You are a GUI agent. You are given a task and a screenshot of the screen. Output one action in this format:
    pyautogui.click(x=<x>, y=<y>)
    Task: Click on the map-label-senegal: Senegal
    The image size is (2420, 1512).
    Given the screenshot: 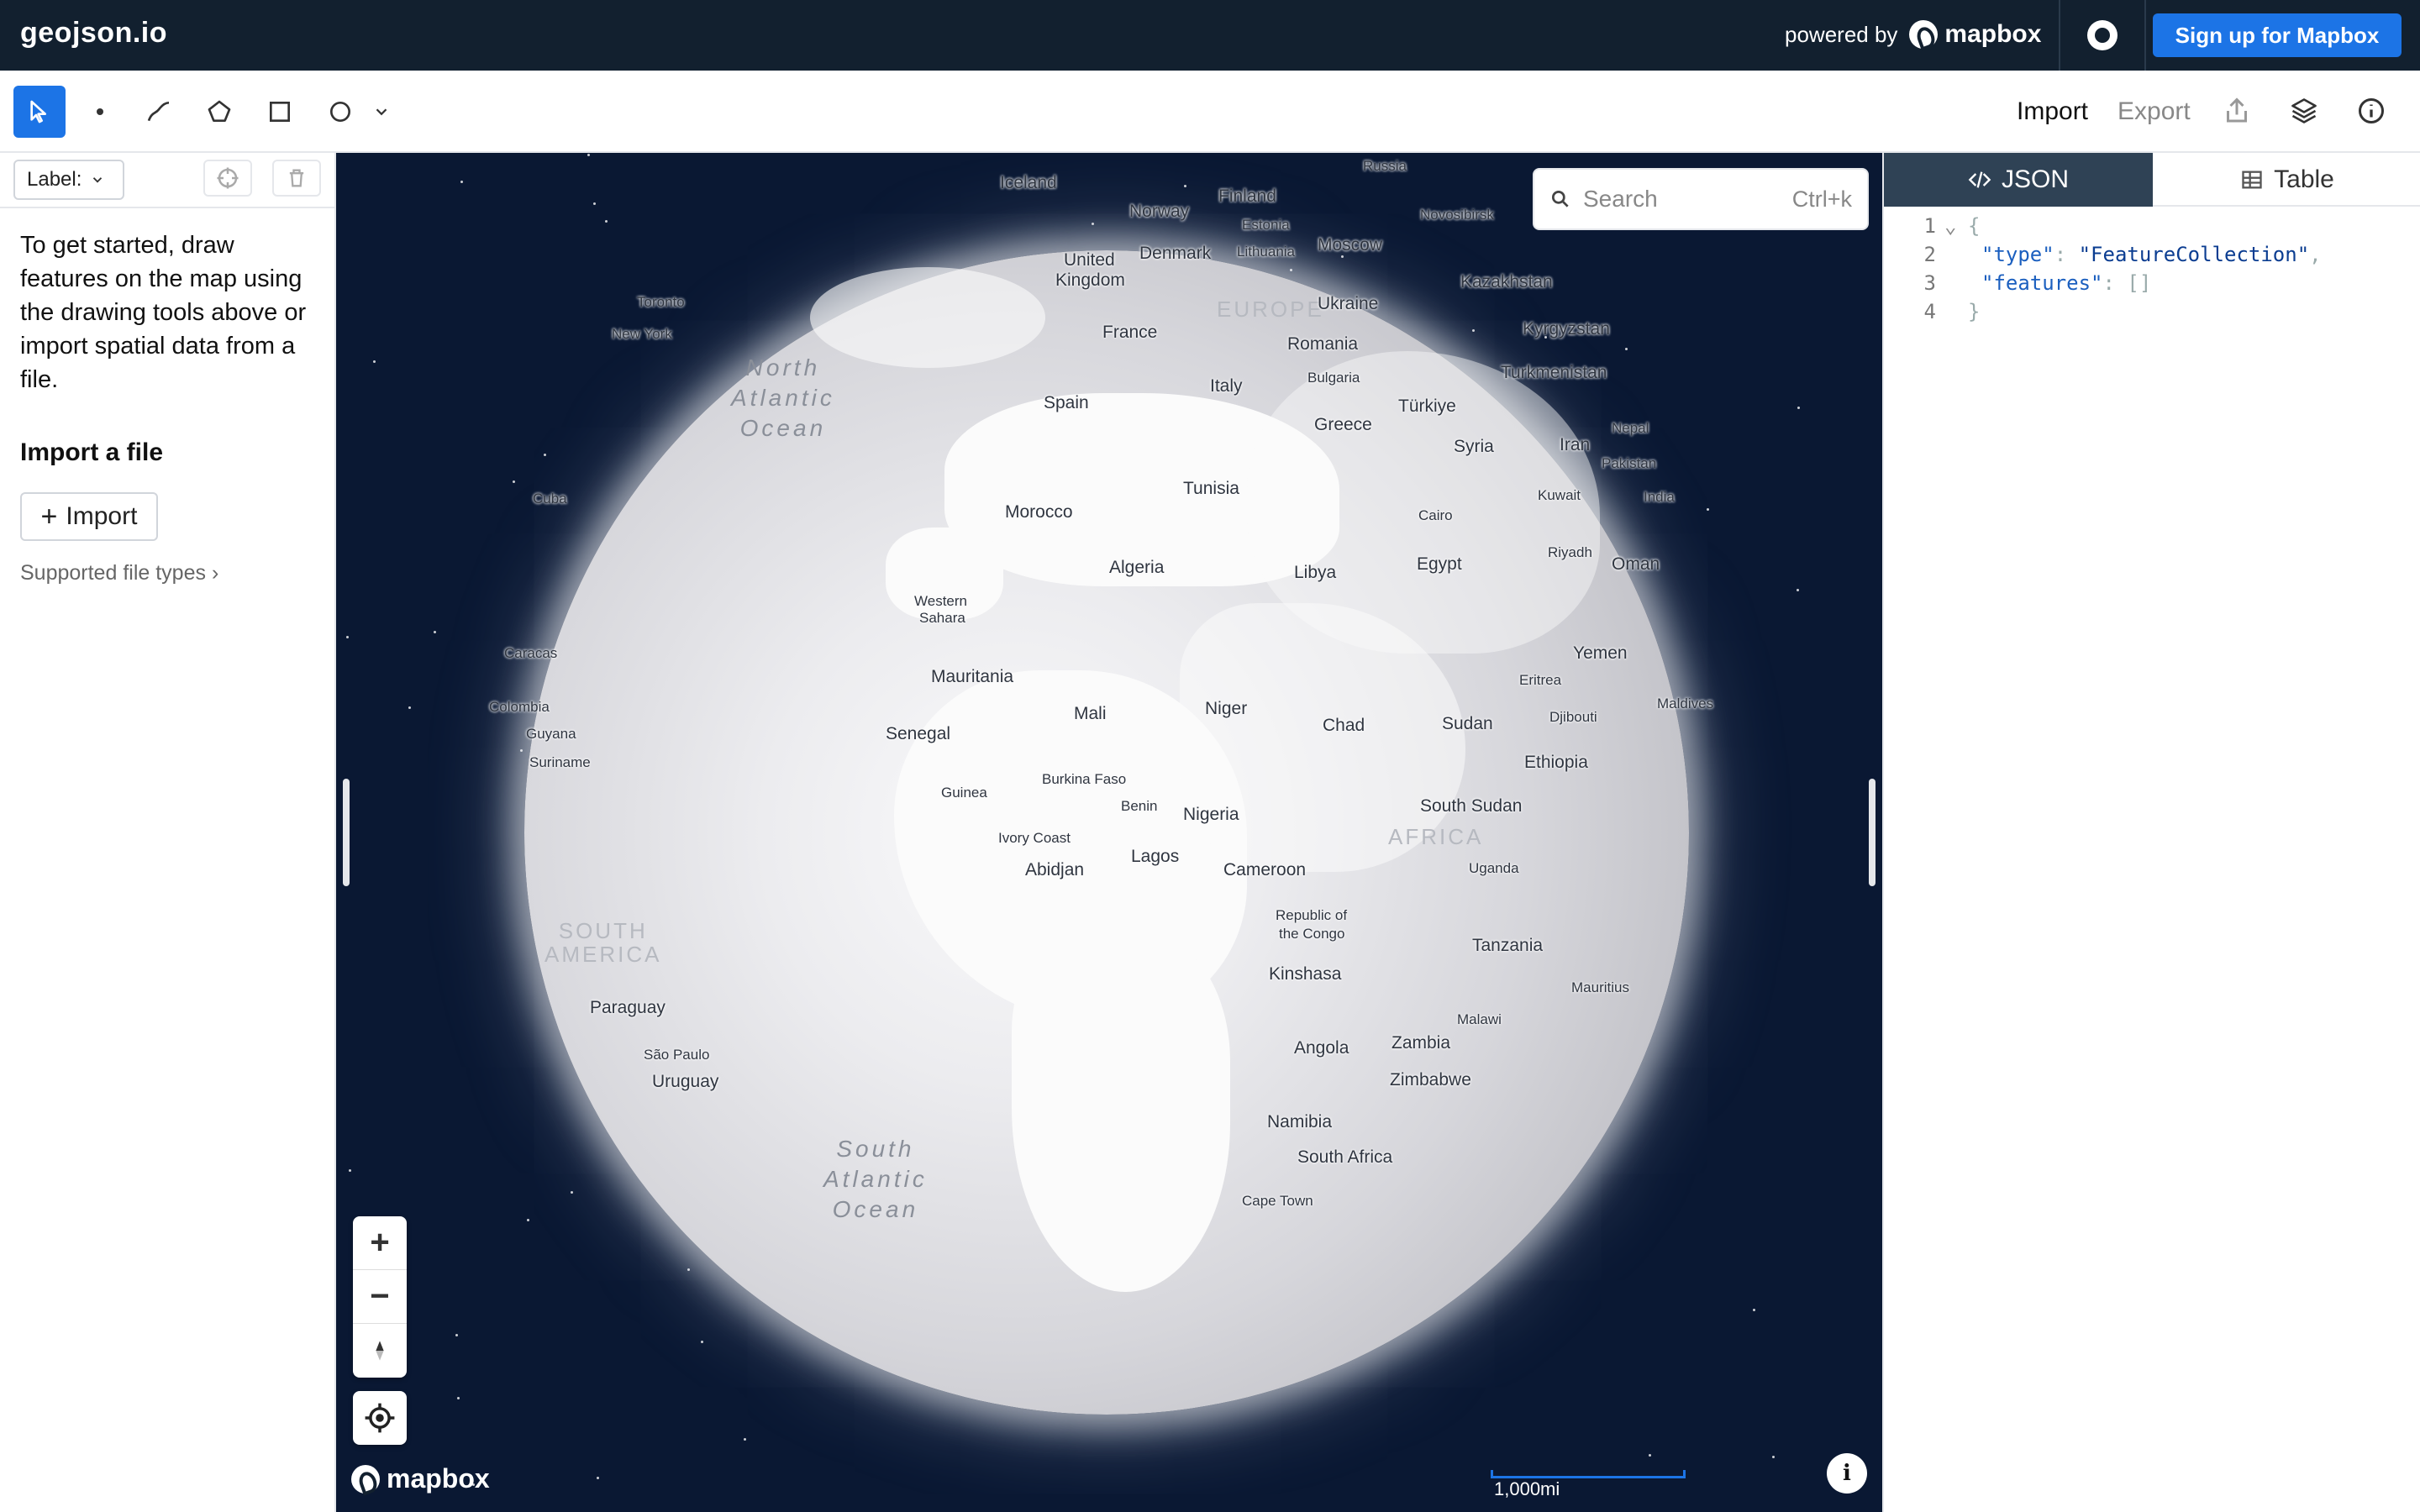 What is the action you would take?
    pyautogui.click(x=918, y=733)
    